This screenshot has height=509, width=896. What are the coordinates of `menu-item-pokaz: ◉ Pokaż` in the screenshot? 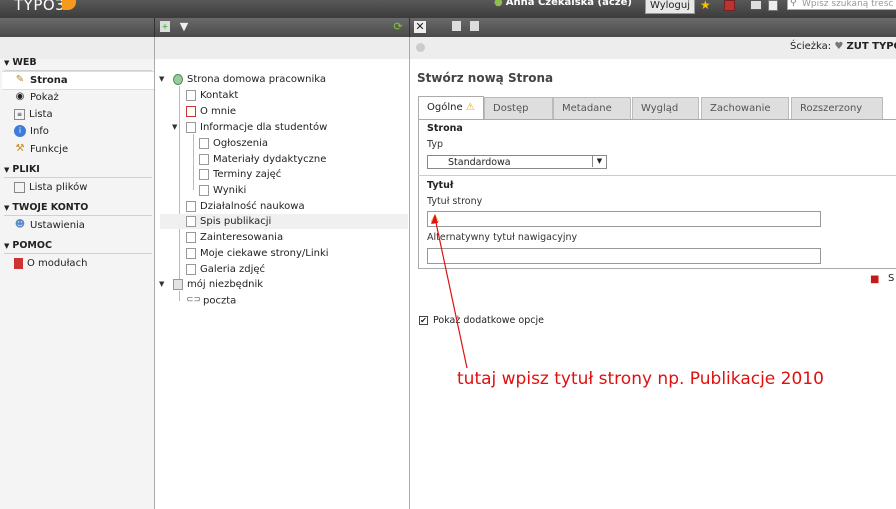 It's located at (84, 97).